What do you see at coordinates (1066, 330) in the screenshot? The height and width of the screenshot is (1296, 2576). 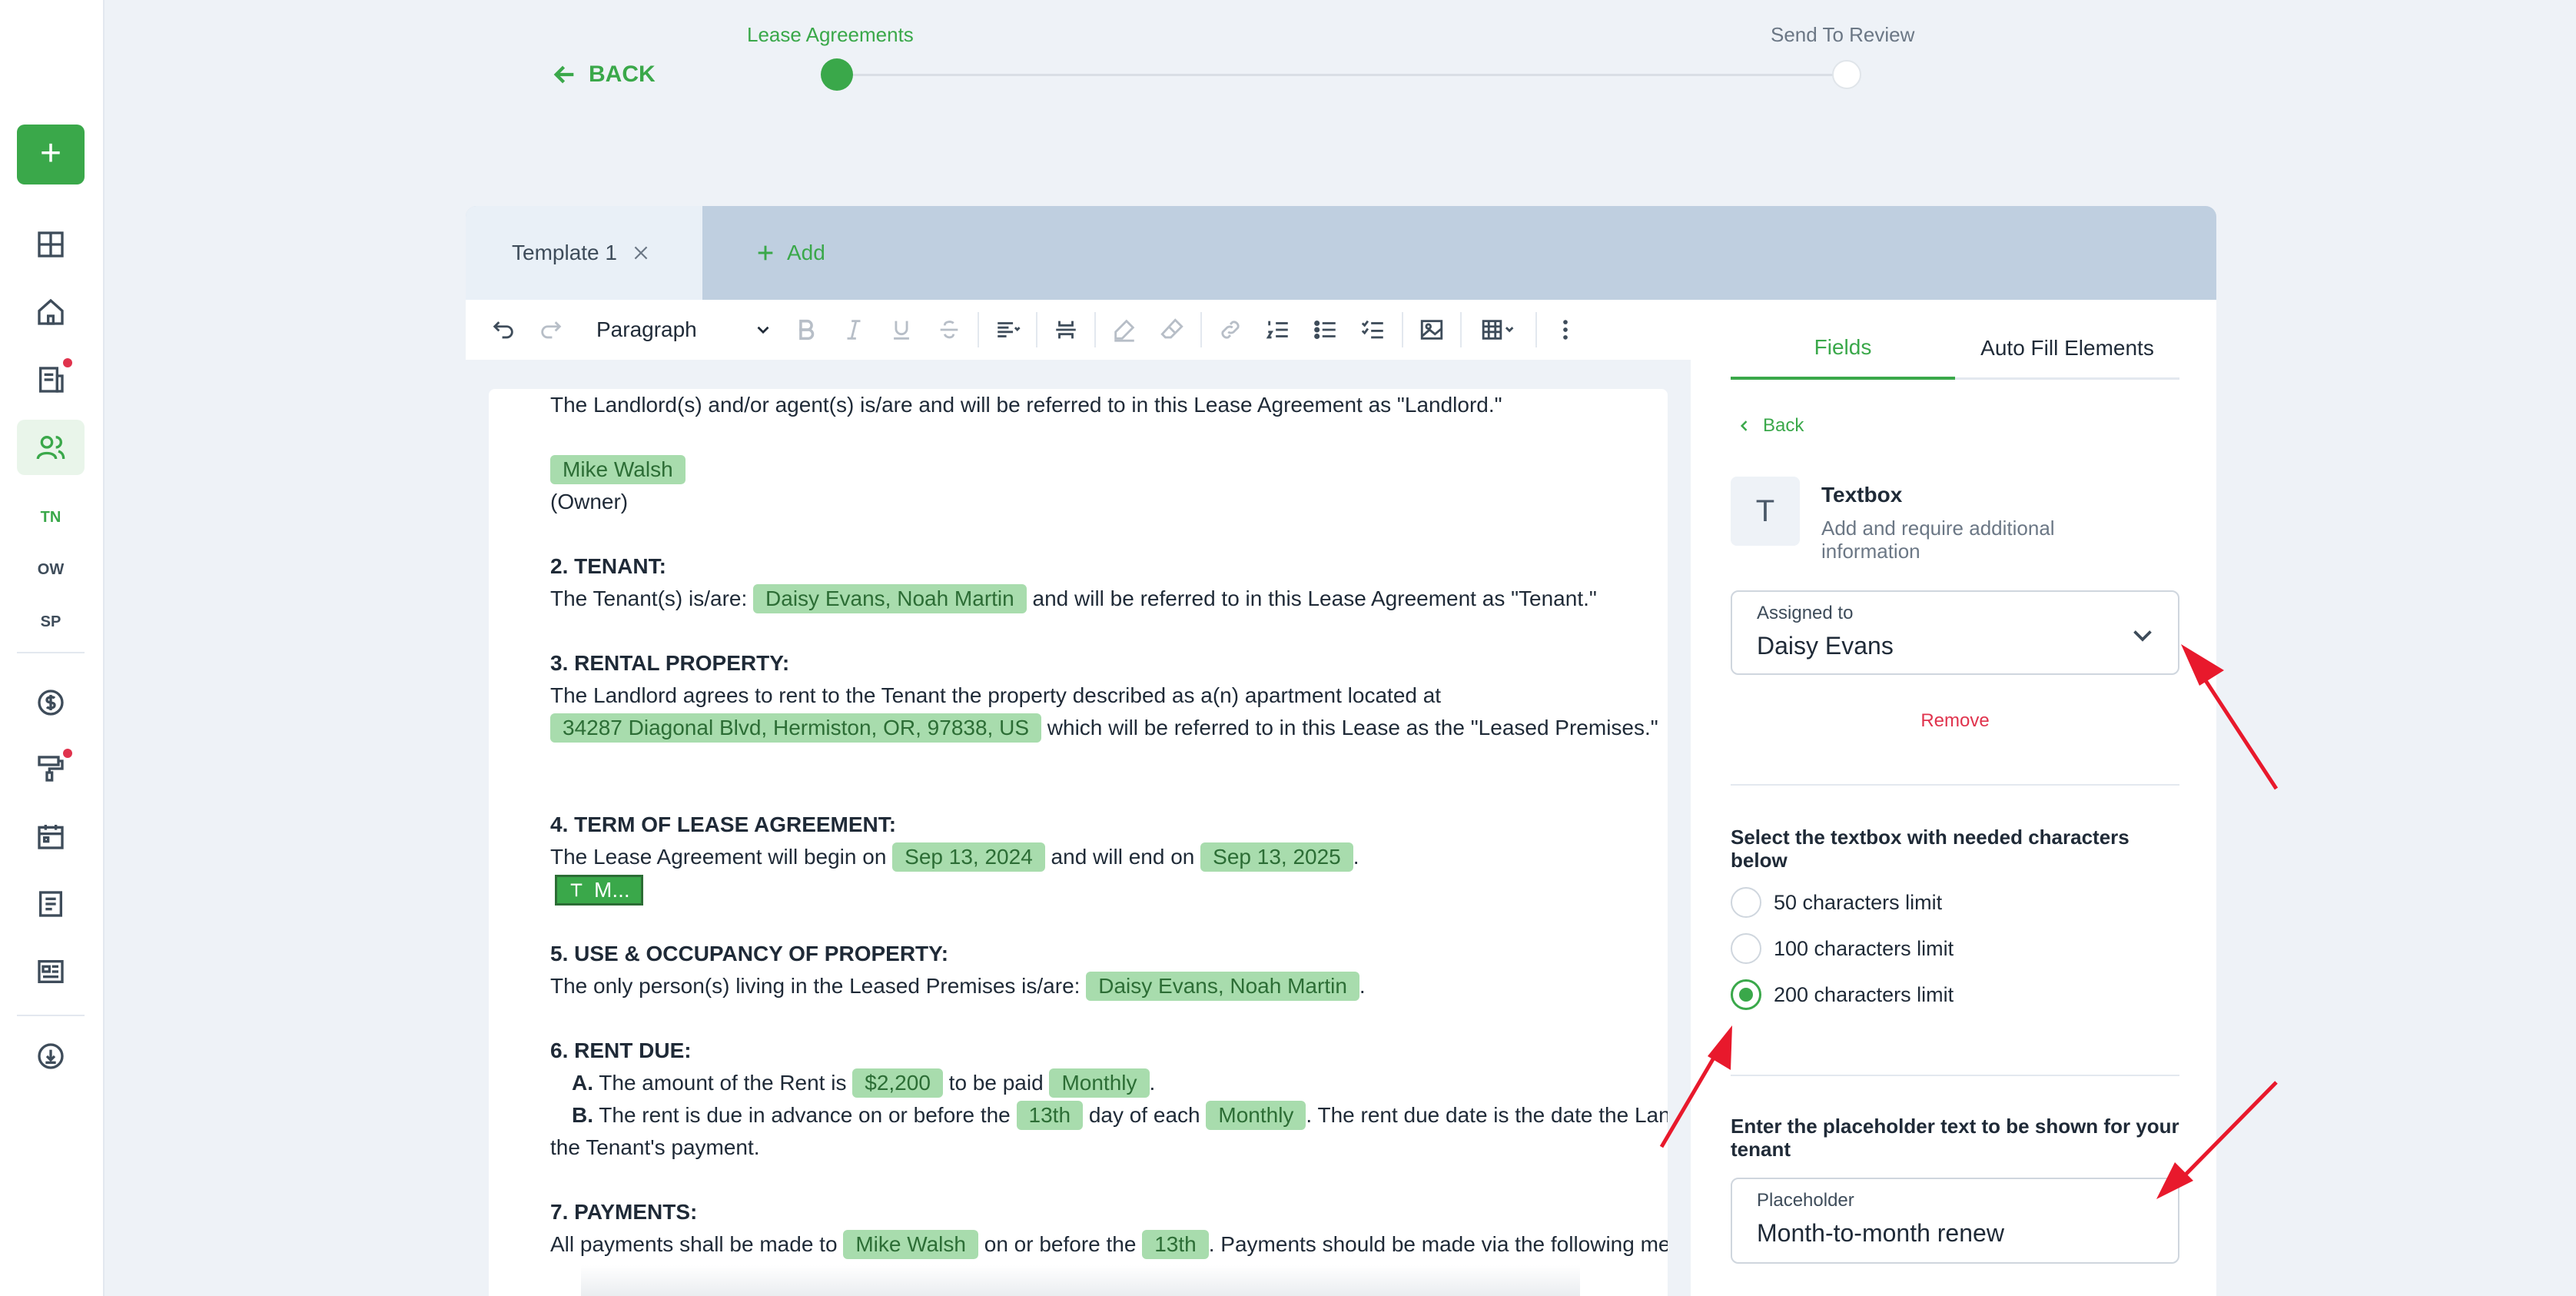 I see `page-break-button` at bounding box center [1066, 330].